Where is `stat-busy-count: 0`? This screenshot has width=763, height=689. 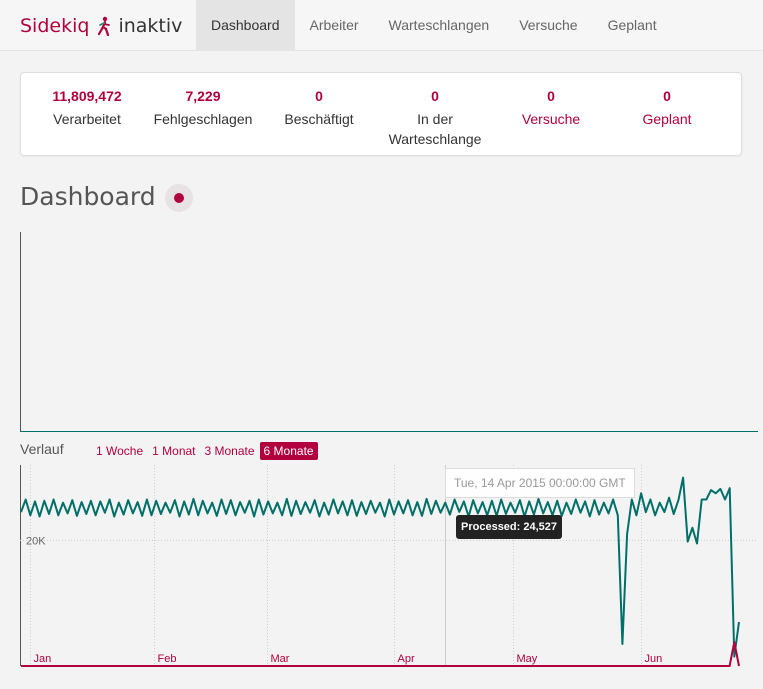 stat-busy-count: 0 is located at coordinates (319, 96).